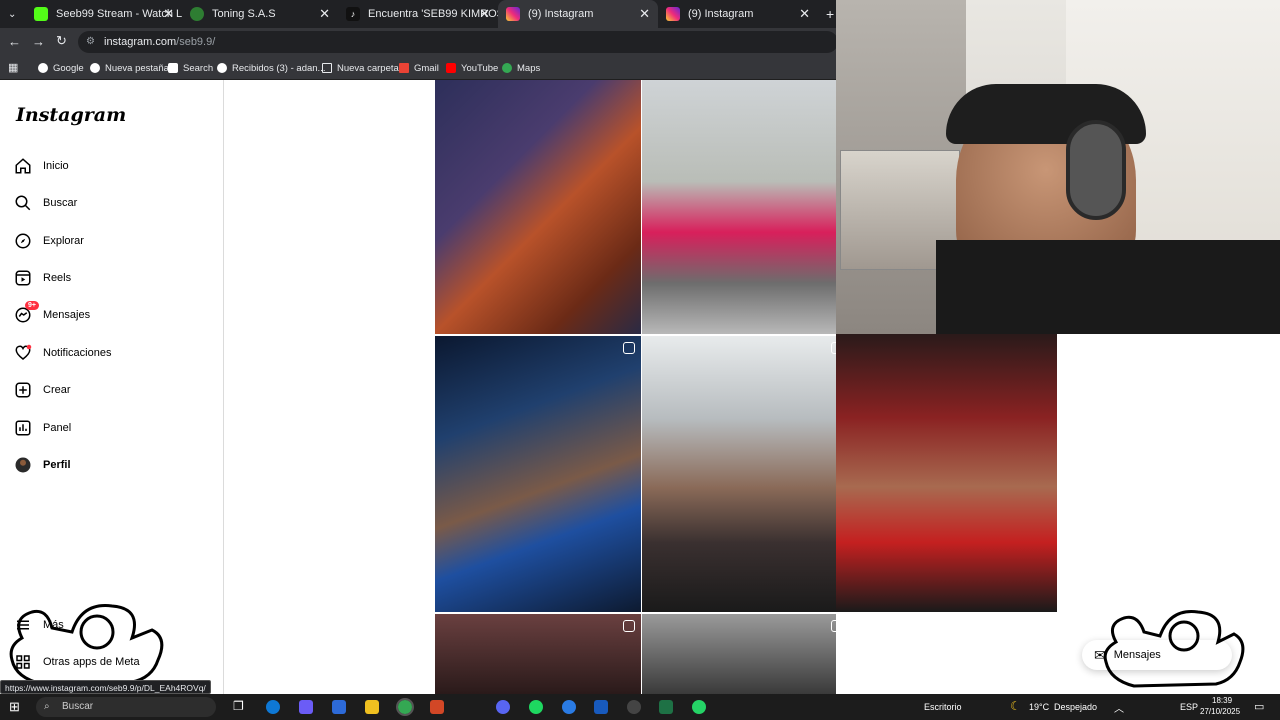 This screenshot has height=720, width=1280. Describe the element at coordinates (1119, 707) in the screenshot. I see `chevron-up-icon: ︿` at that location.